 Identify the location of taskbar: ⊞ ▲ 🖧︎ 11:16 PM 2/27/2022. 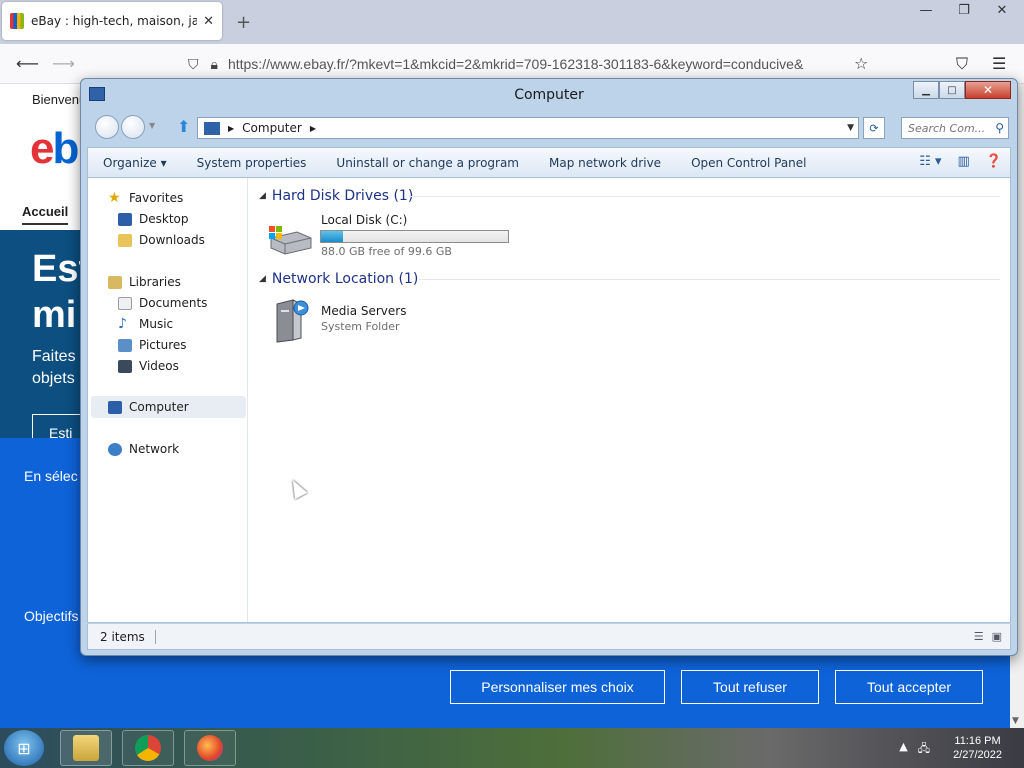
(512, 748).